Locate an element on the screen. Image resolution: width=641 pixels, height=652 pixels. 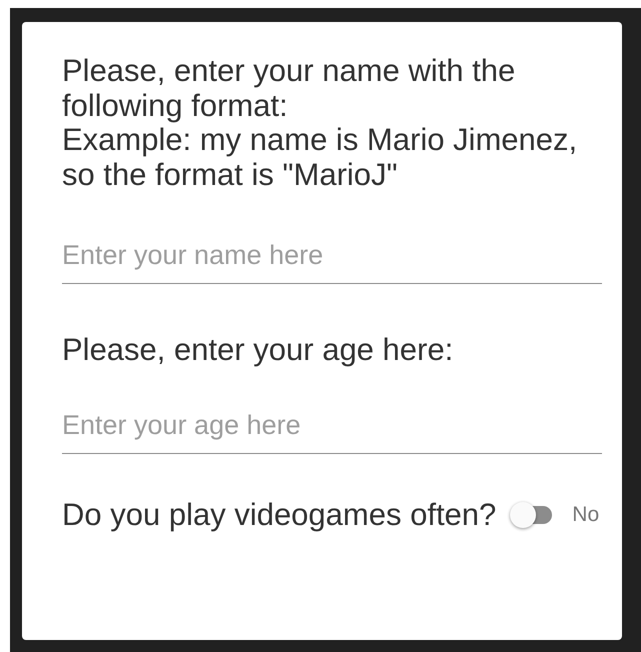
videogames-label: Do you play videogames often? is located at coordinates (279, 515).